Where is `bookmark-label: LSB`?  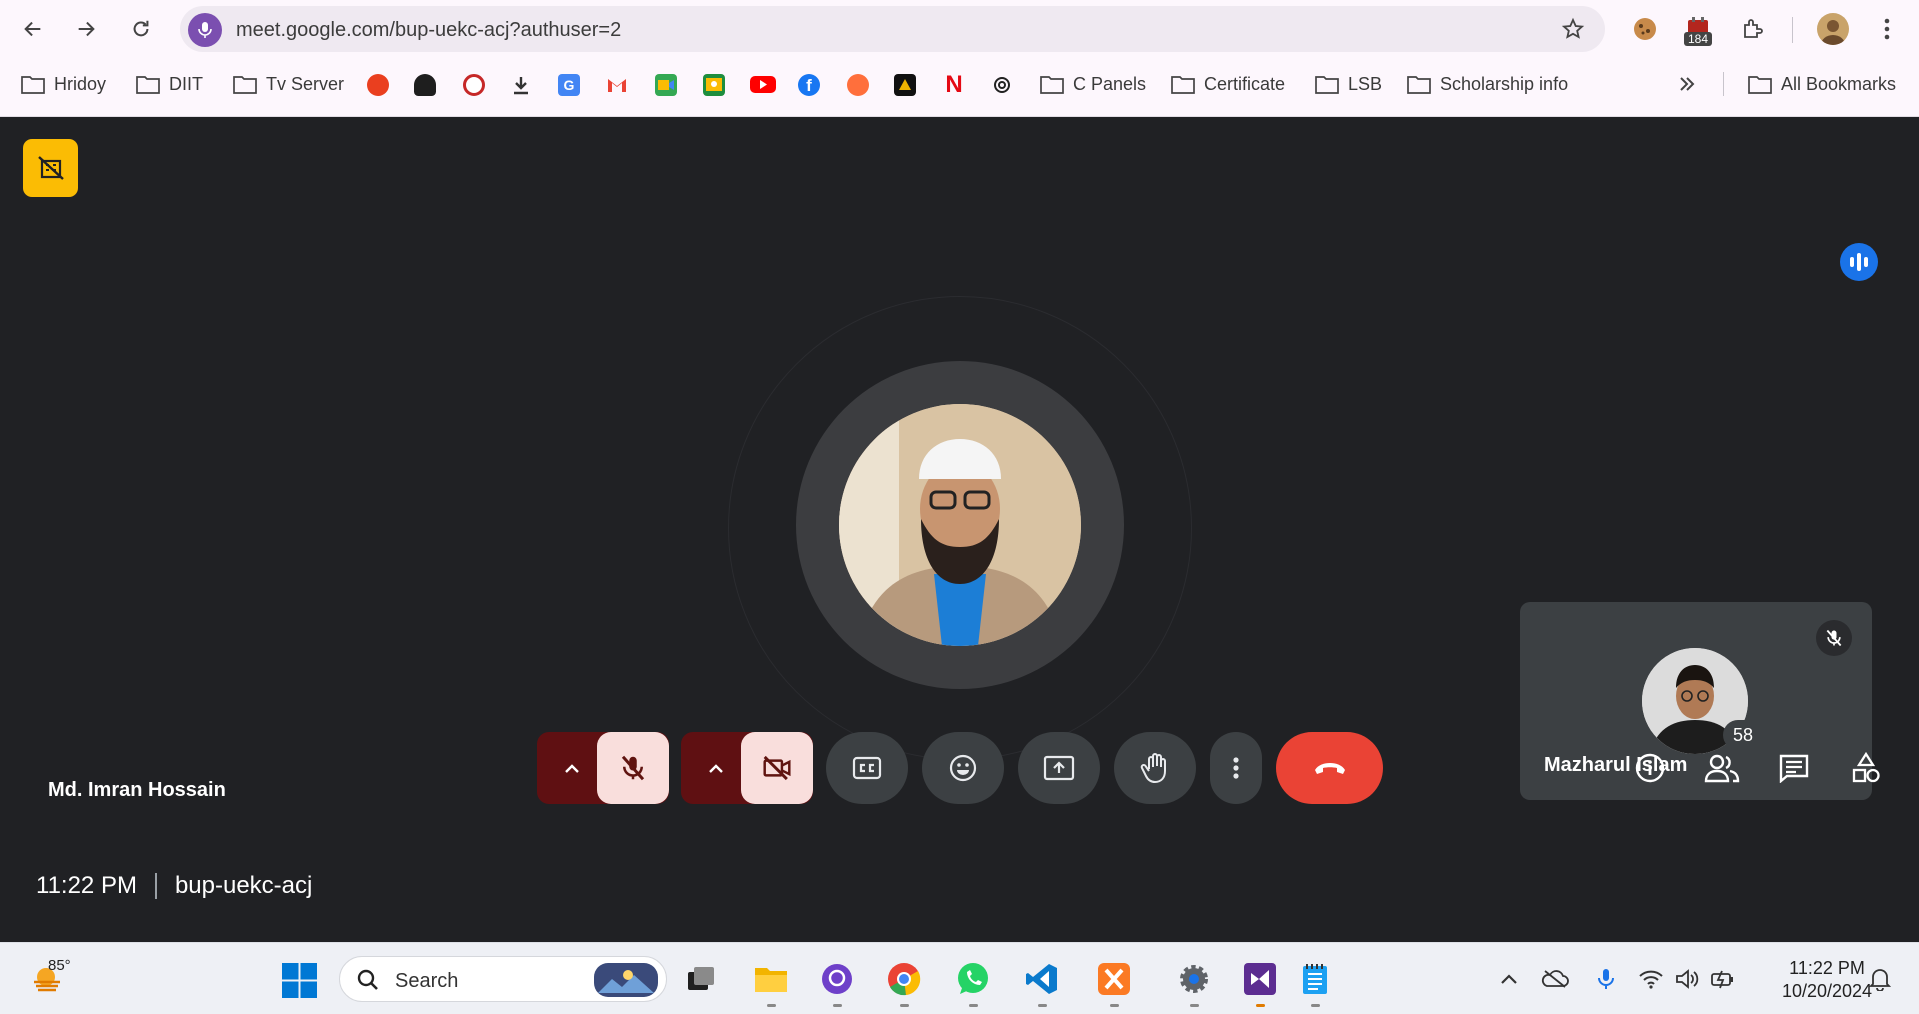
bookmark-label: LSB is located at coordinates (1365, 83).